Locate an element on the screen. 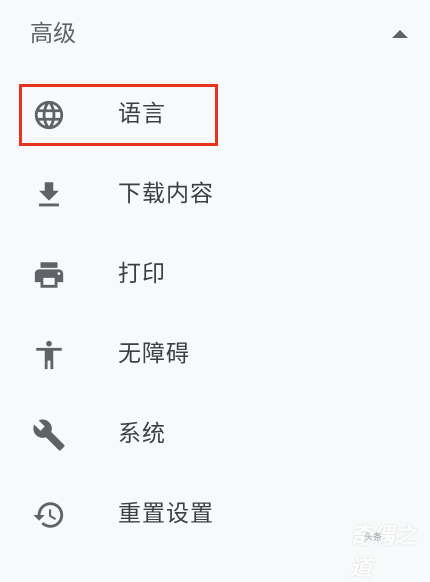 This screenshot has height=582, width=430. download-icon is located at coordinates (49, 195).